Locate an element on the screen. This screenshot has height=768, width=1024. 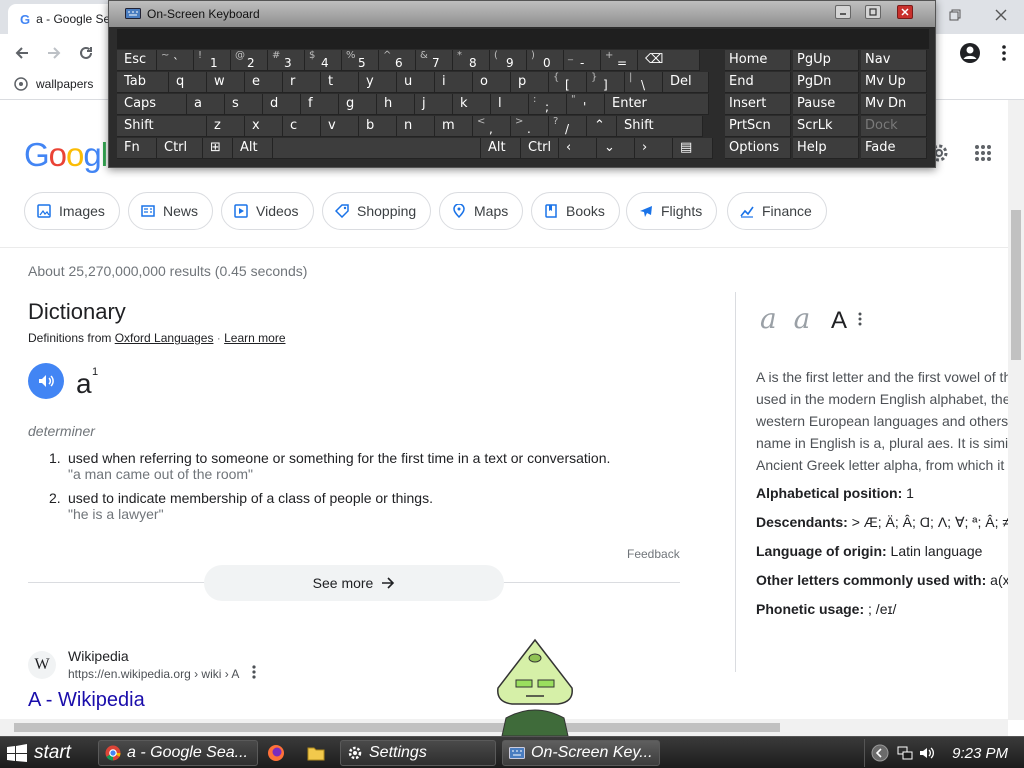
osk-minimize-button is located at coordinates (843, 12).